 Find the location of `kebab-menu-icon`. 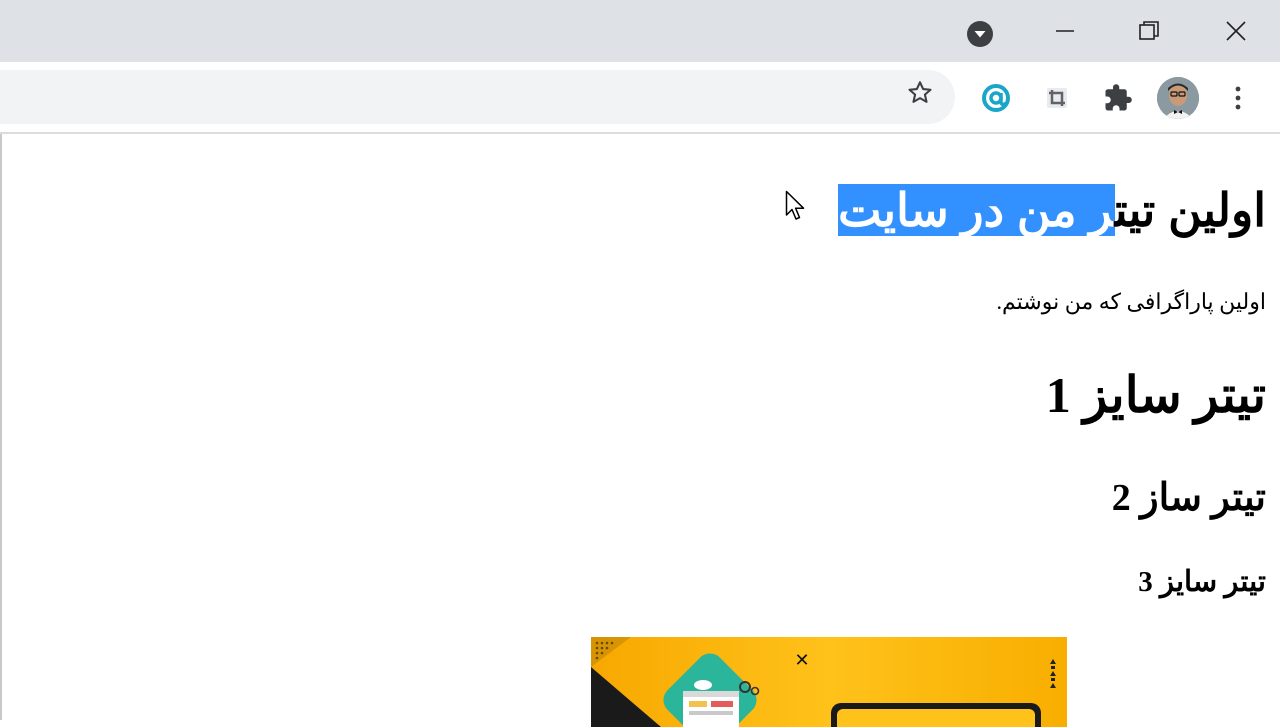

kebab-menu-icon is located at coordinates (1238, 98).